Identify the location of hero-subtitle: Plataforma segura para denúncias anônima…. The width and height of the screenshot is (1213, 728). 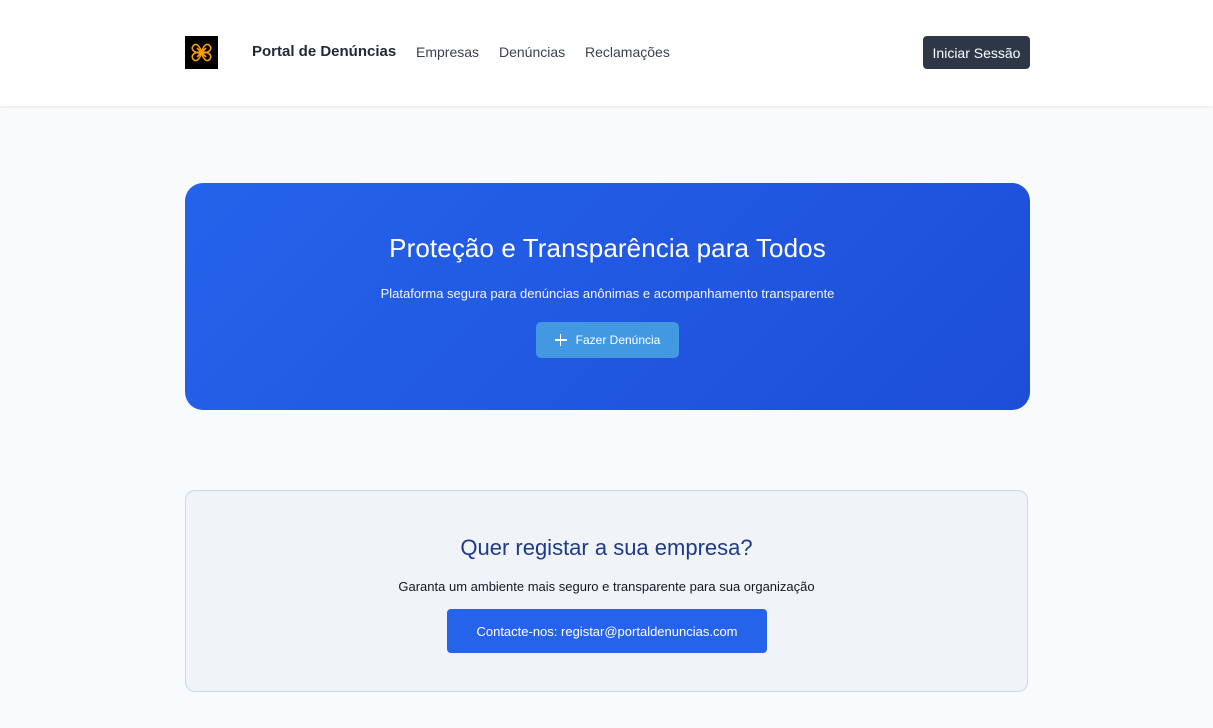
(607, 293).